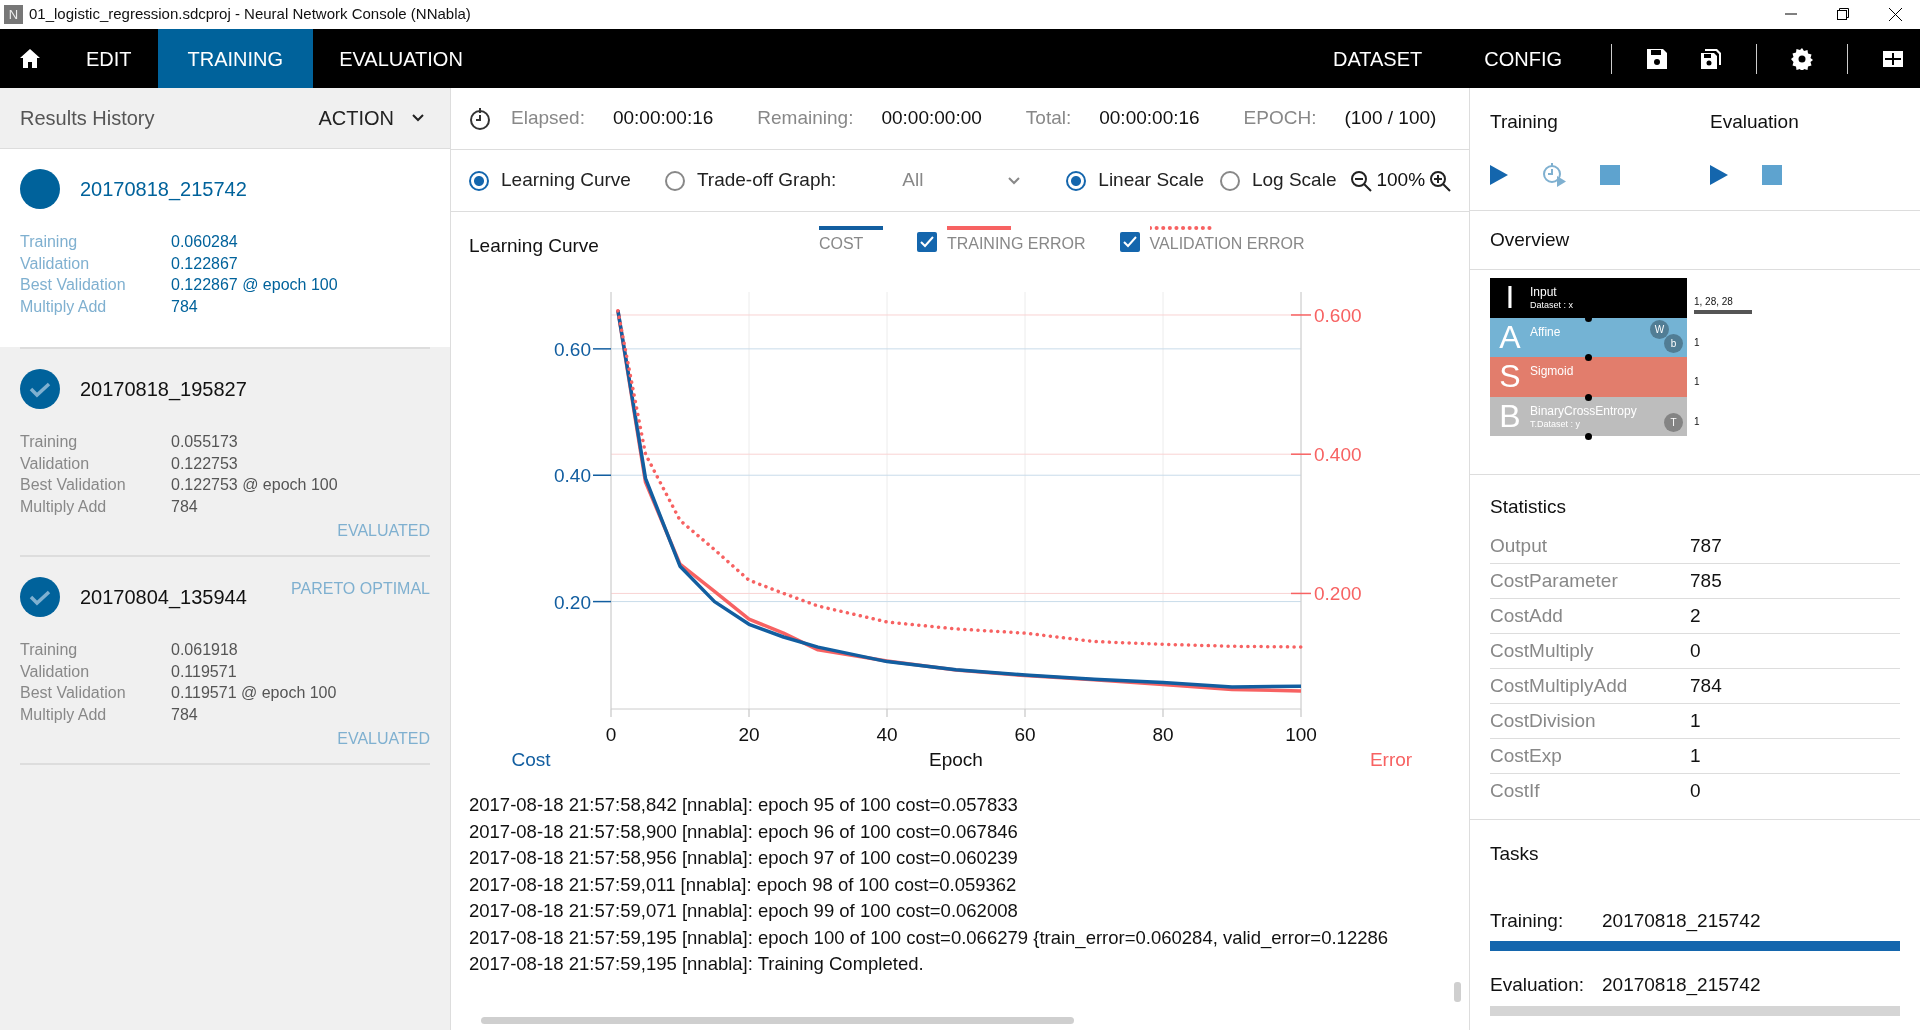  I want to click on parameter-badge: W, so click(1659, 329).